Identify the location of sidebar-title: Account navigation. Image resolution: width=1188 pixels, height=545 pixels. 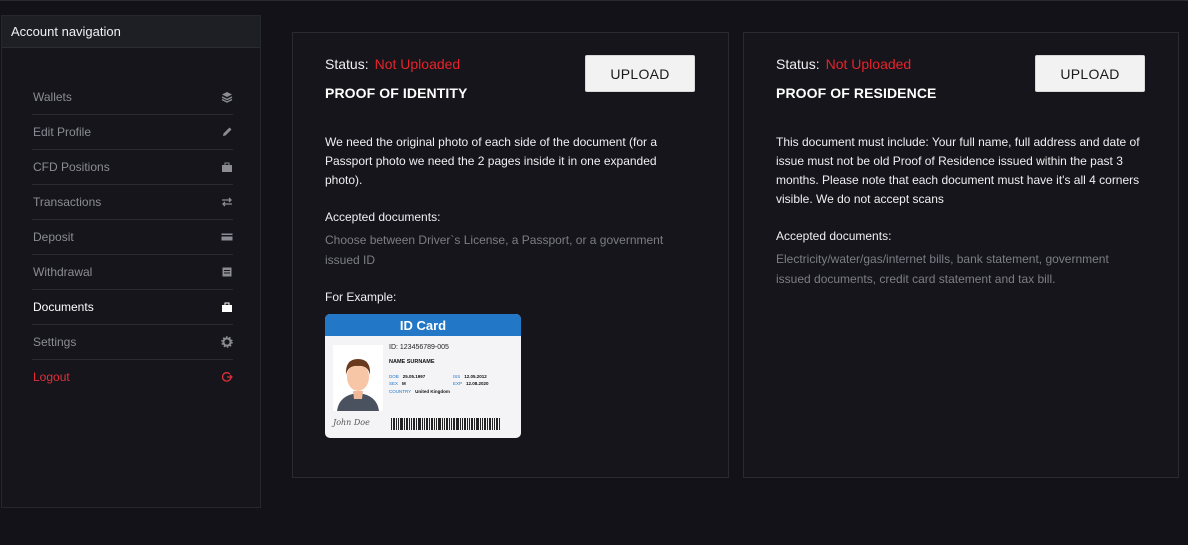
(131, 32).